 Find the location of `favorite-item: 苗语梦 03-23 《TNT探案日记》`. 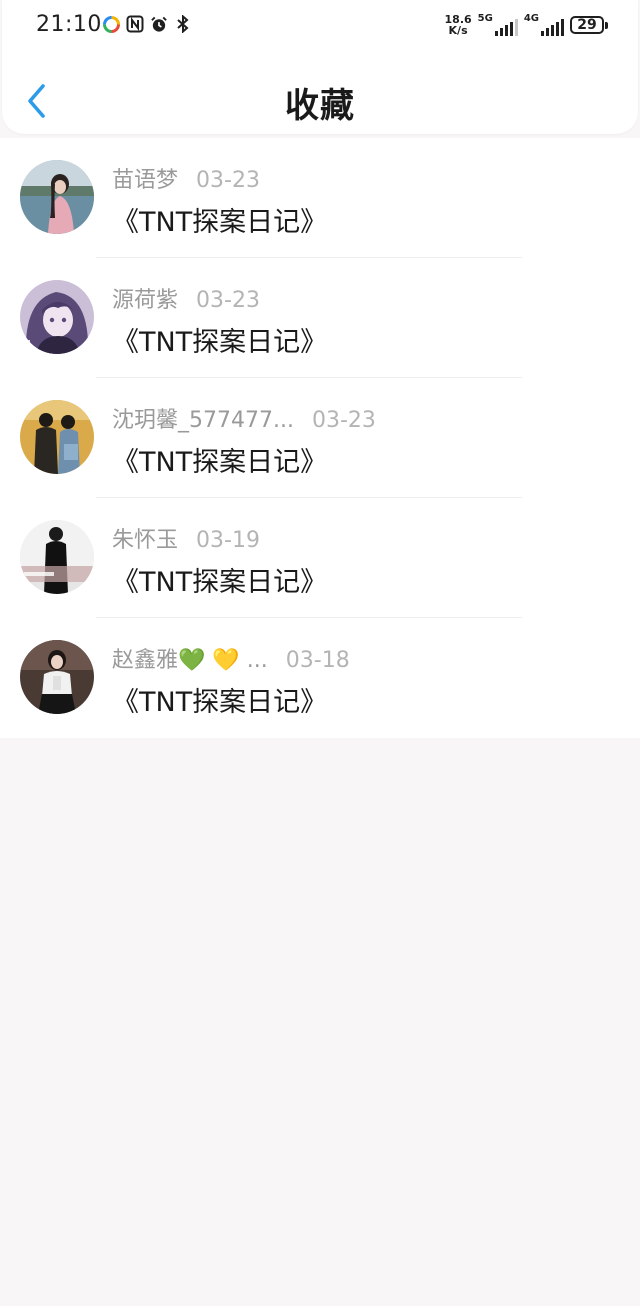

favorite-item: 苗语梦 03-23 《TNT探案日记》 is located at coordinates (320, 198).